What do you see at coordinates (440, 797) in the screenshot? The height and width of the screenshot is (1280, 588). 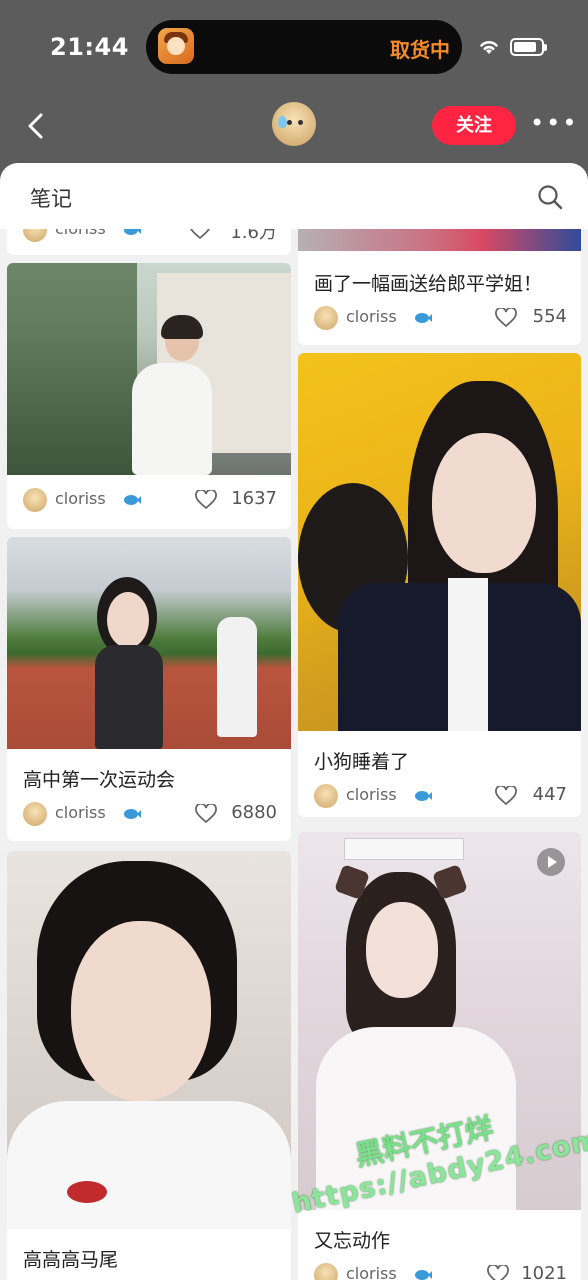 I see `note-meta: cloriss 447` at bounding box center [440, 797].